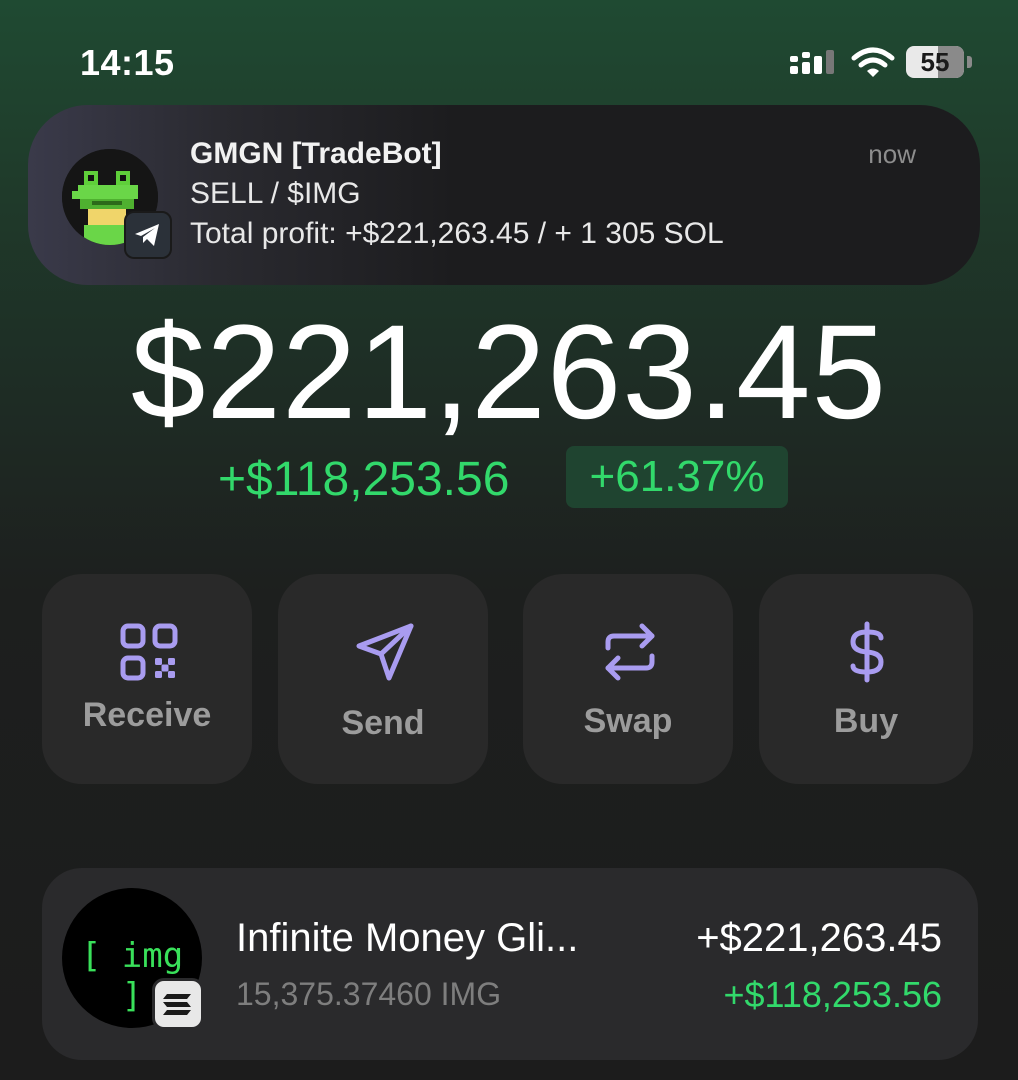  I want to click on buy-button: Buy, so click(866, 679).